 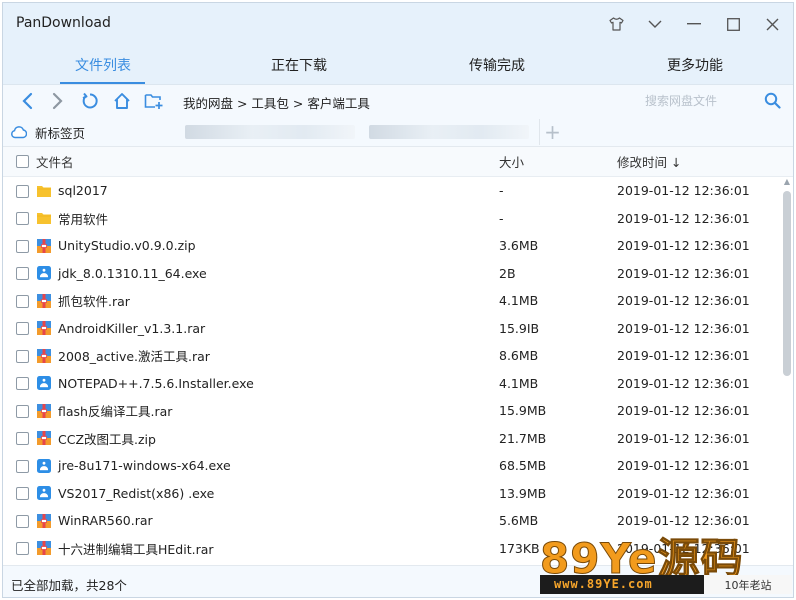 I want to click on breadcrumb: 我的网盘 > 工具包 > 客户端工具, so click(x=276, y=102).